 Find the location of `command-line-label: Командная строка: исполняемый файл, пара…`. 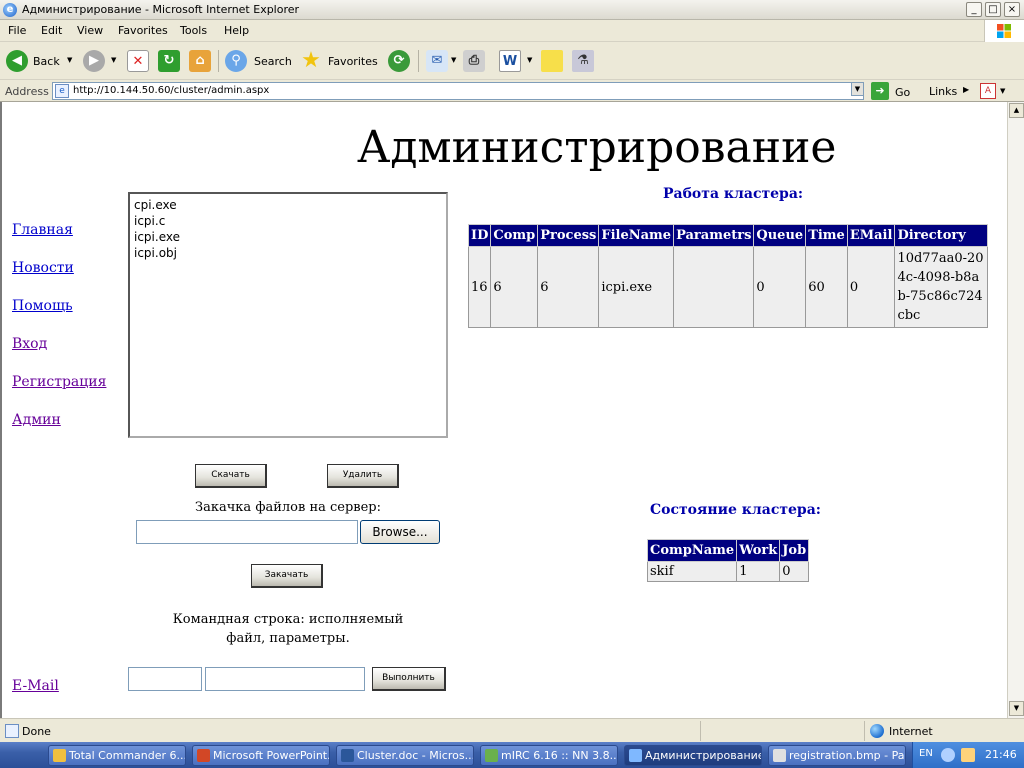

command-line-label: Командная строка: исполняемый файл, пара… is located at coordinates (288, 629).